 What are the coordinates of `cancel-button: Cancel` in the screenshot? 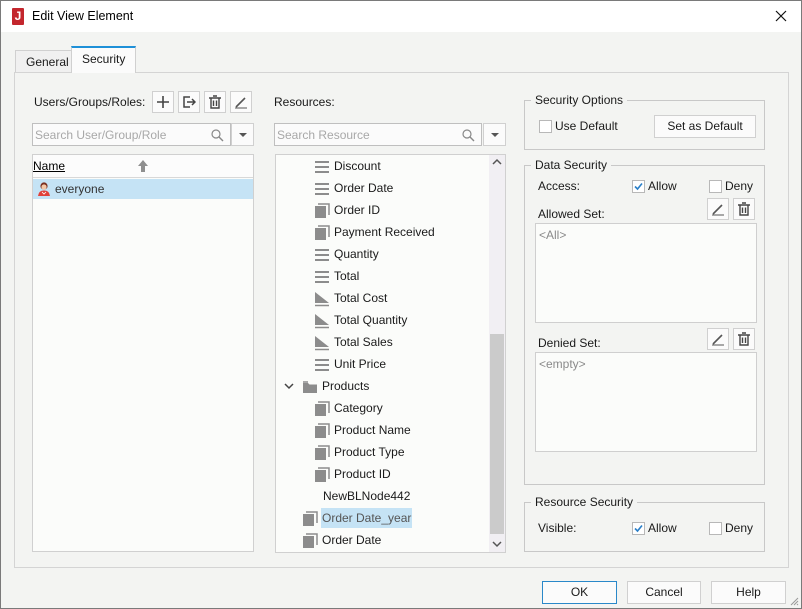 It's located at (664, 592).